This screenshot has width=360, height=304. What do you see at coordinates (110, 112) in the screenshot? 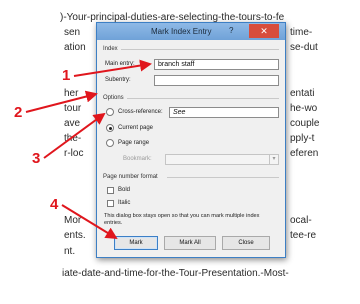
I see `cross-reference-radio` at bounding box center [110, 112].